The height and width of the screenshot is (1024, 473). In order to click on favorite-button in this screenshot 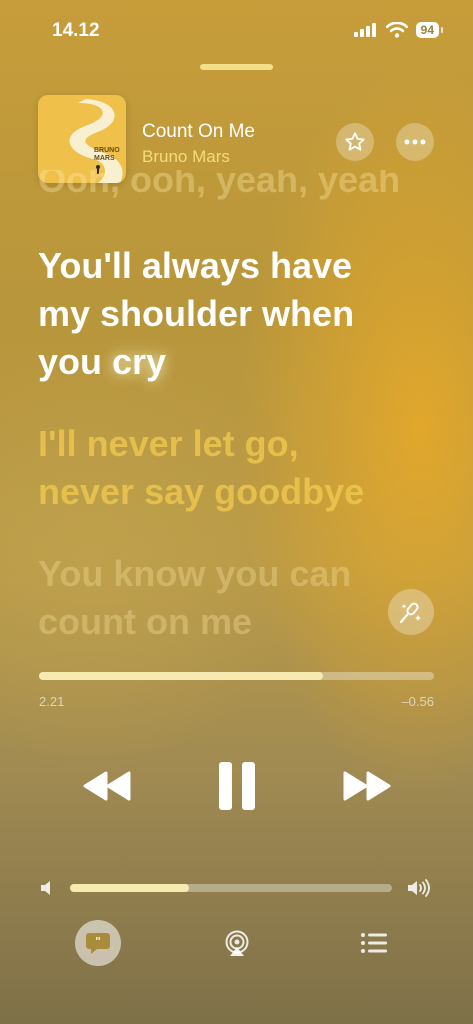, I will do `click(355, 142)`.